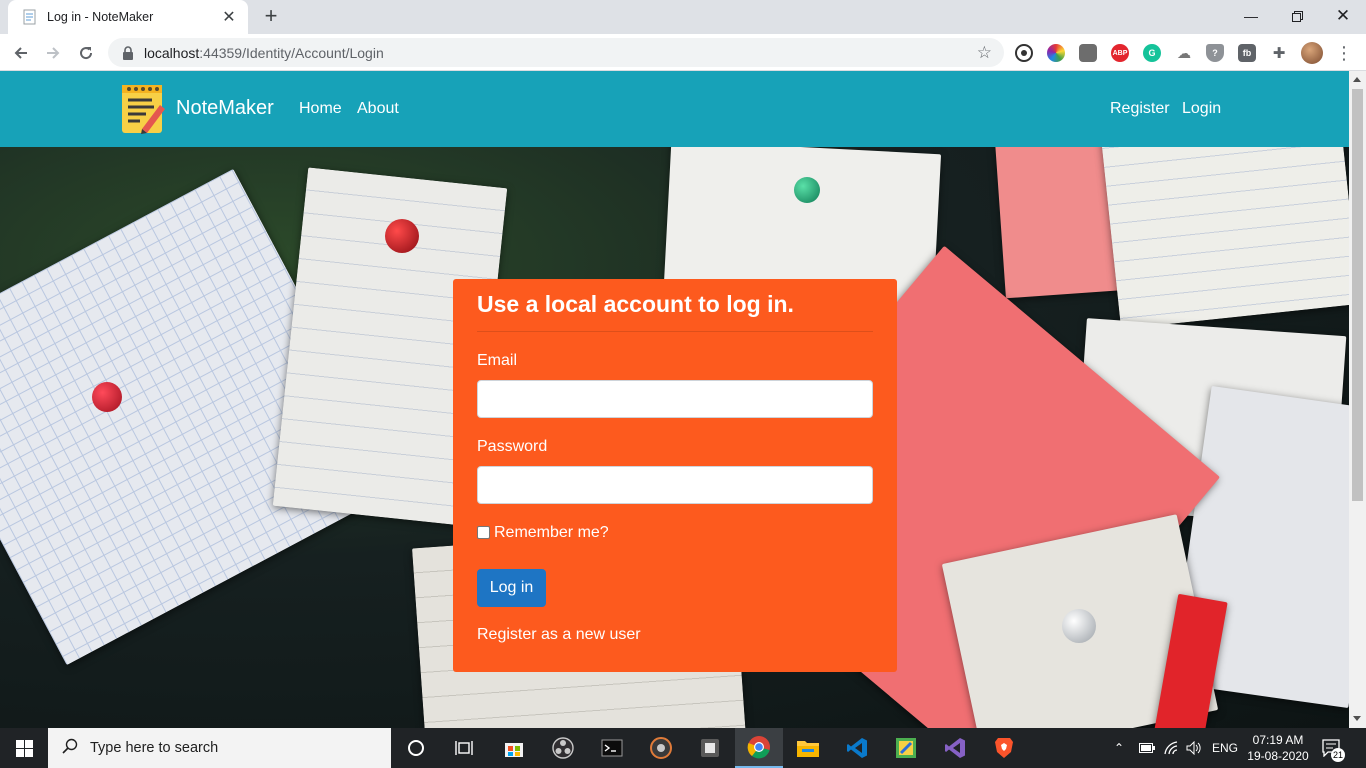  I want to click on task-view-icon, so click(464, 748).